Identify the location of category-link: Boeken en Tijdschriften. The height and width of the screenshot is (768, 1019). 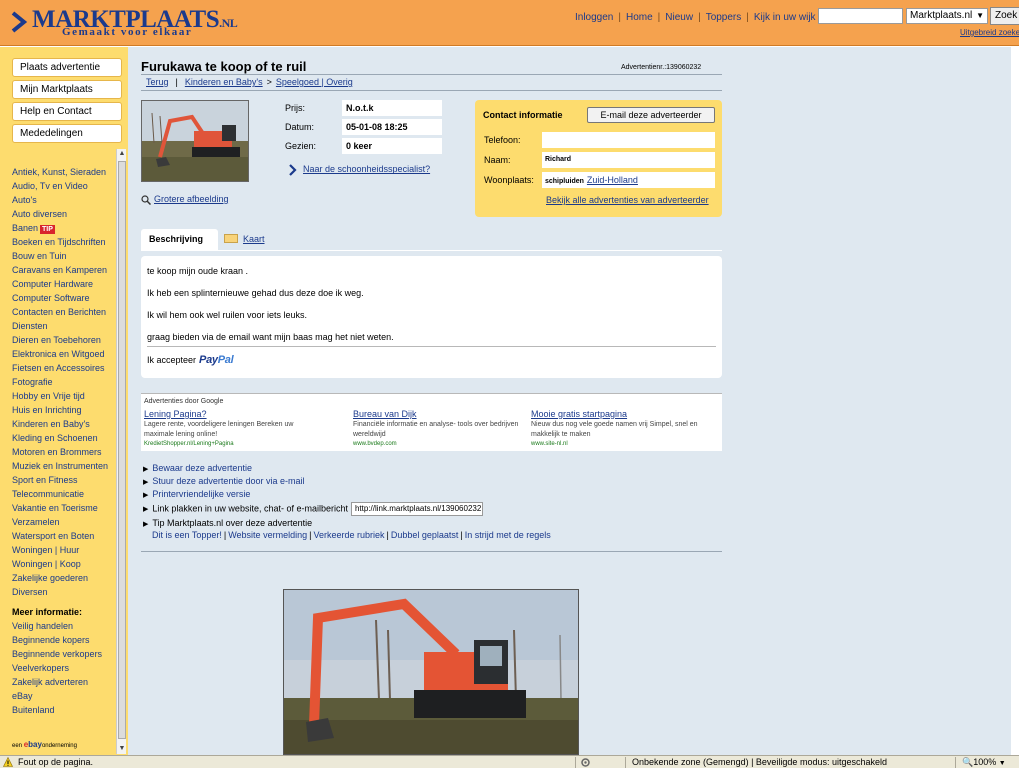
(63, 242).